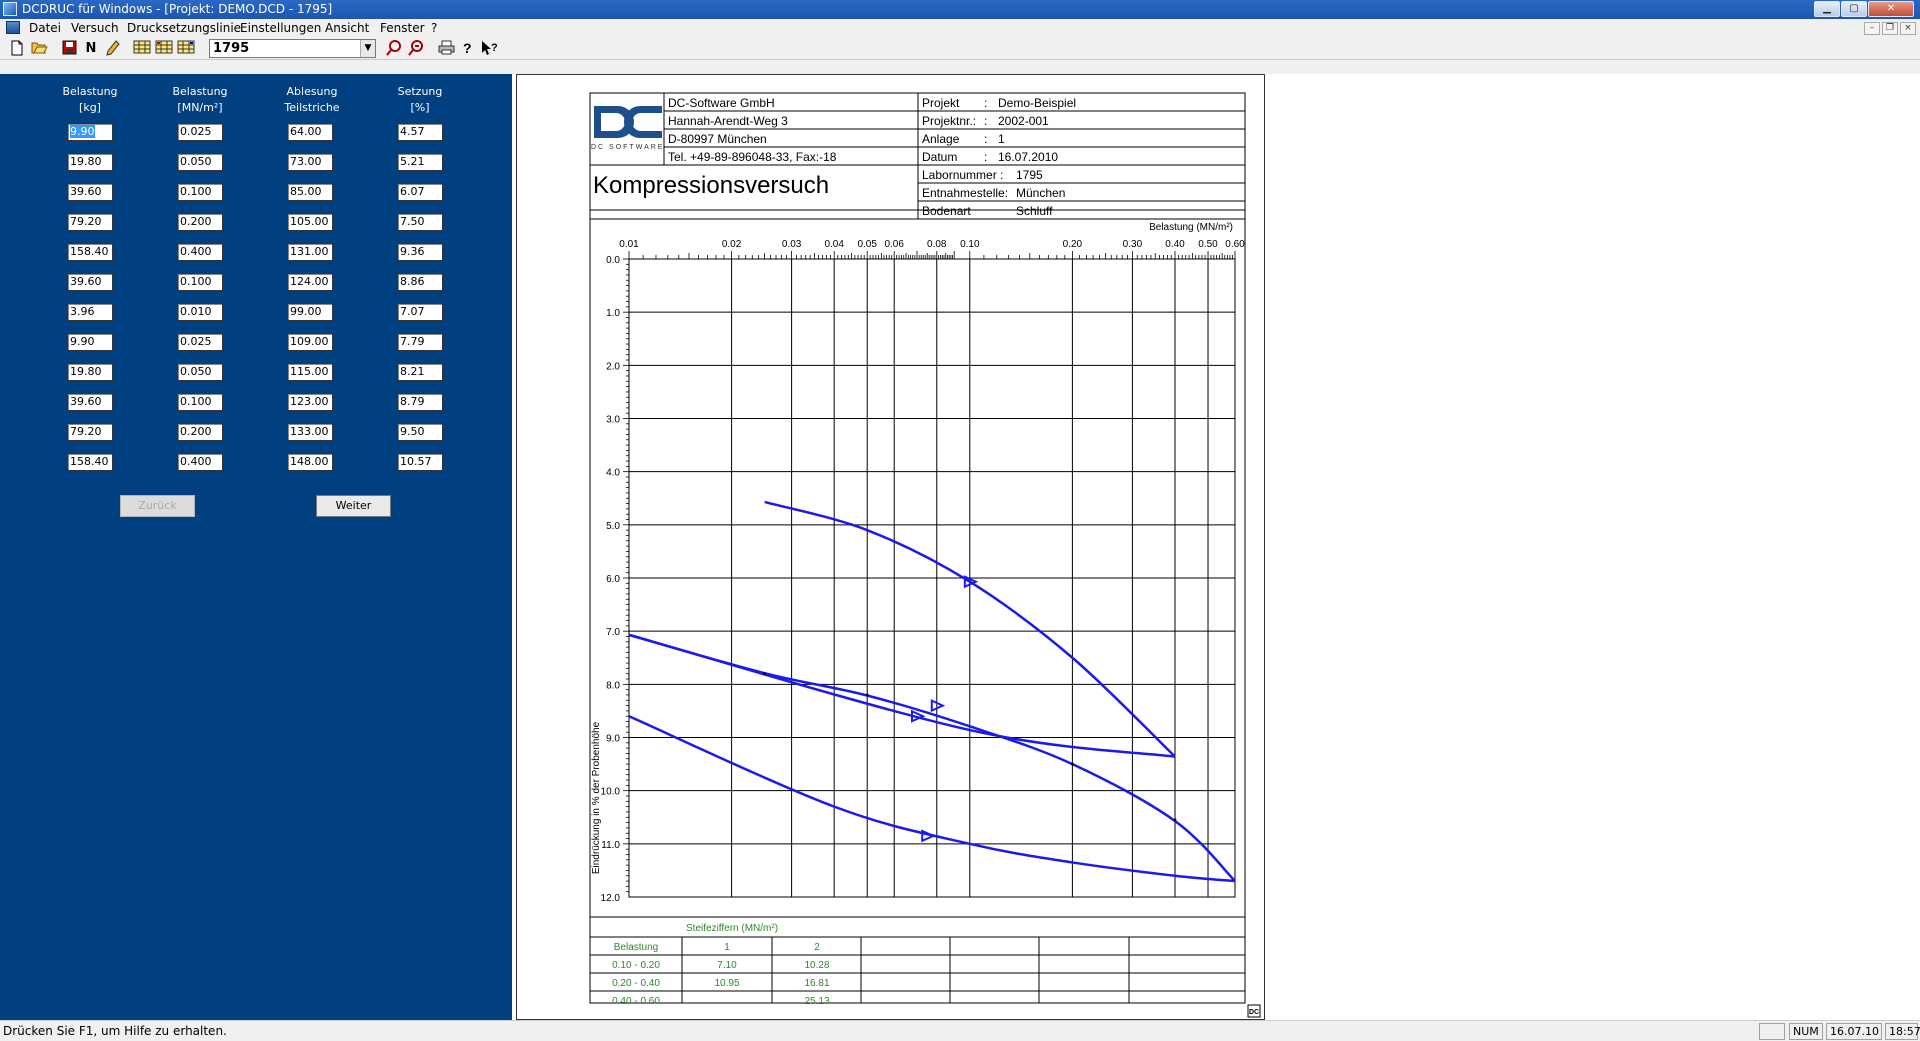  What do you see at coordinates (867, 695) in the screenshot?
I see `data-dot` at bounding box center [867, 695].